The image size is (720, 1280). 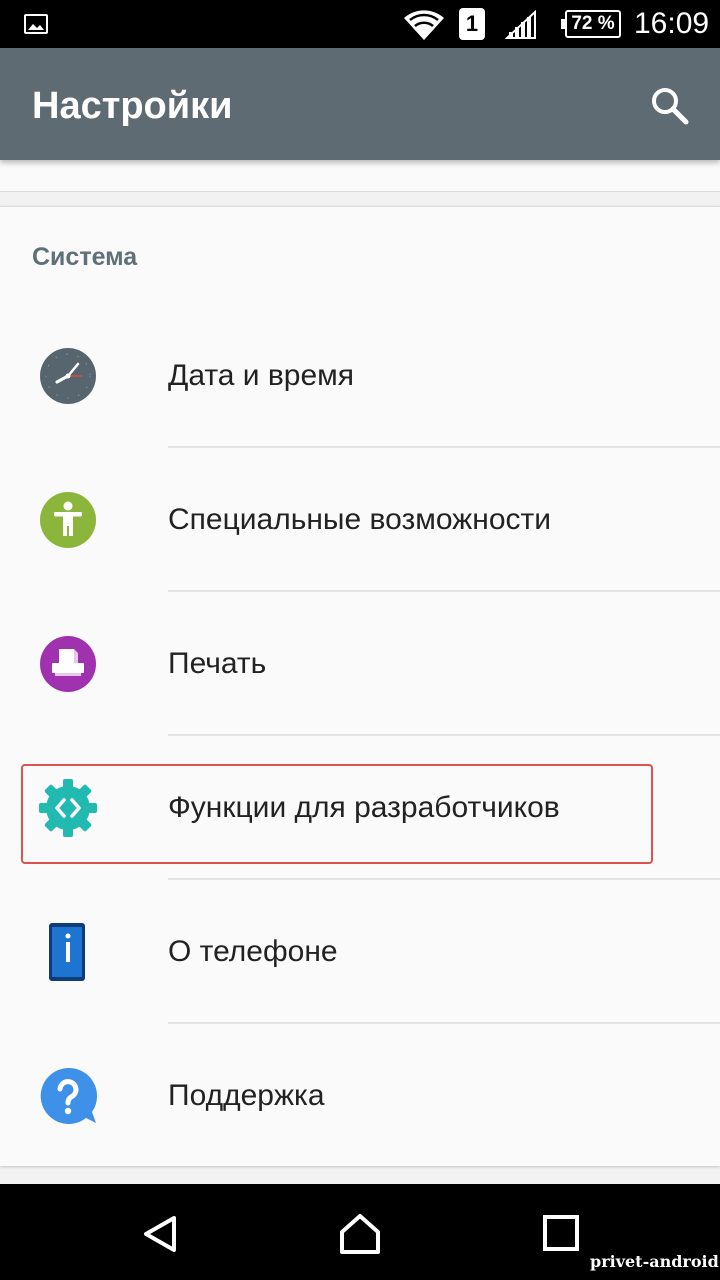 I want to click on watermark: privet-android.ru, so click(x=655, y=1261).